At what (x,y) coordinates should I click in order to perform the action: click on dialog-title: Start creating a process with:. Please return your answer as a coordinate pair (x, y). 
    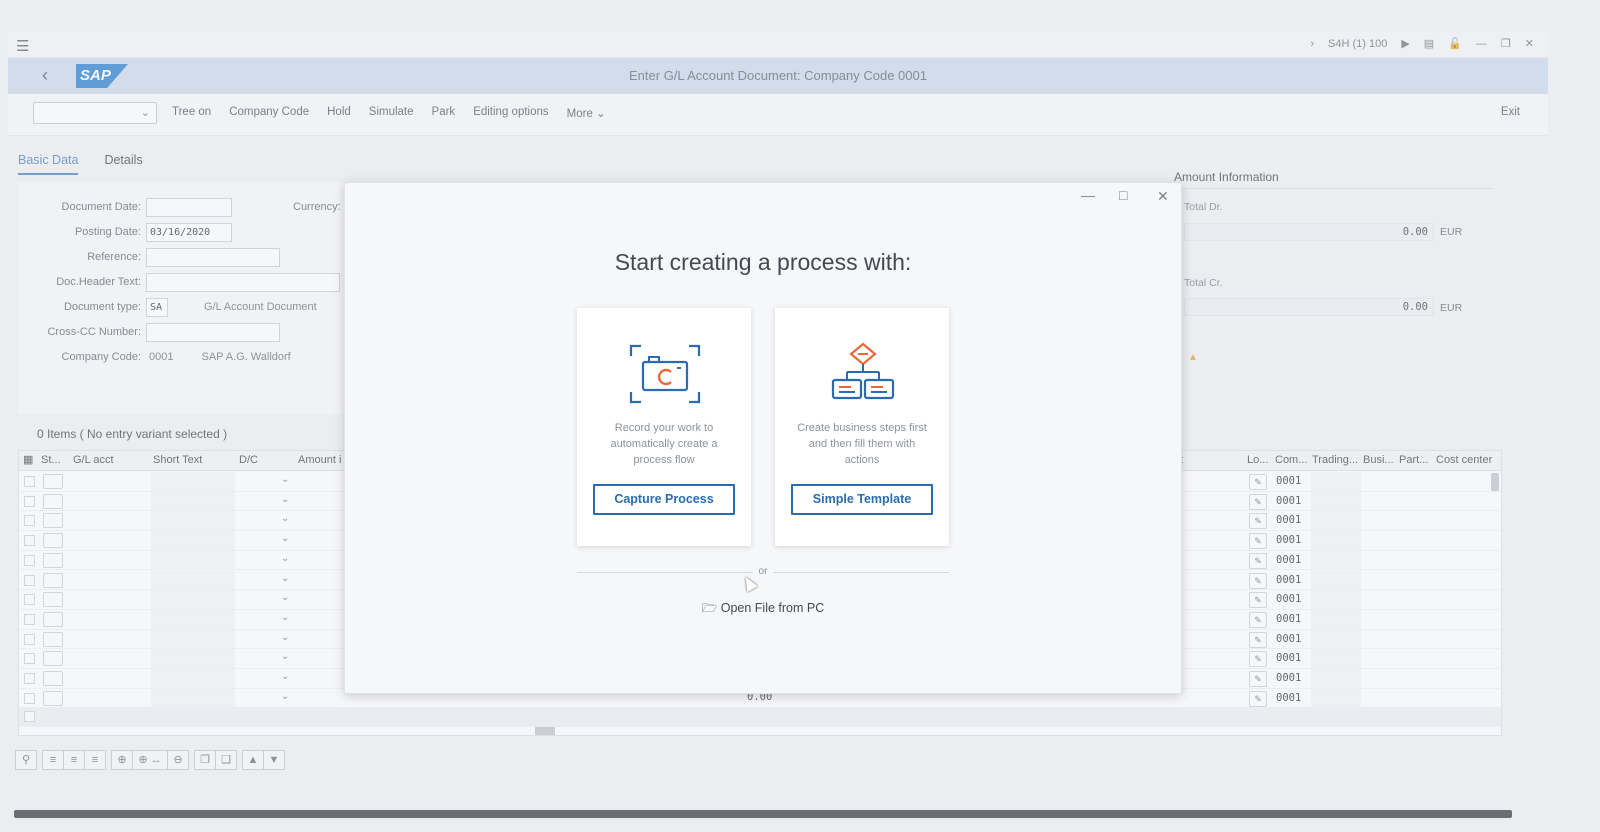
    Looking at the image, I should click on (763, 262).